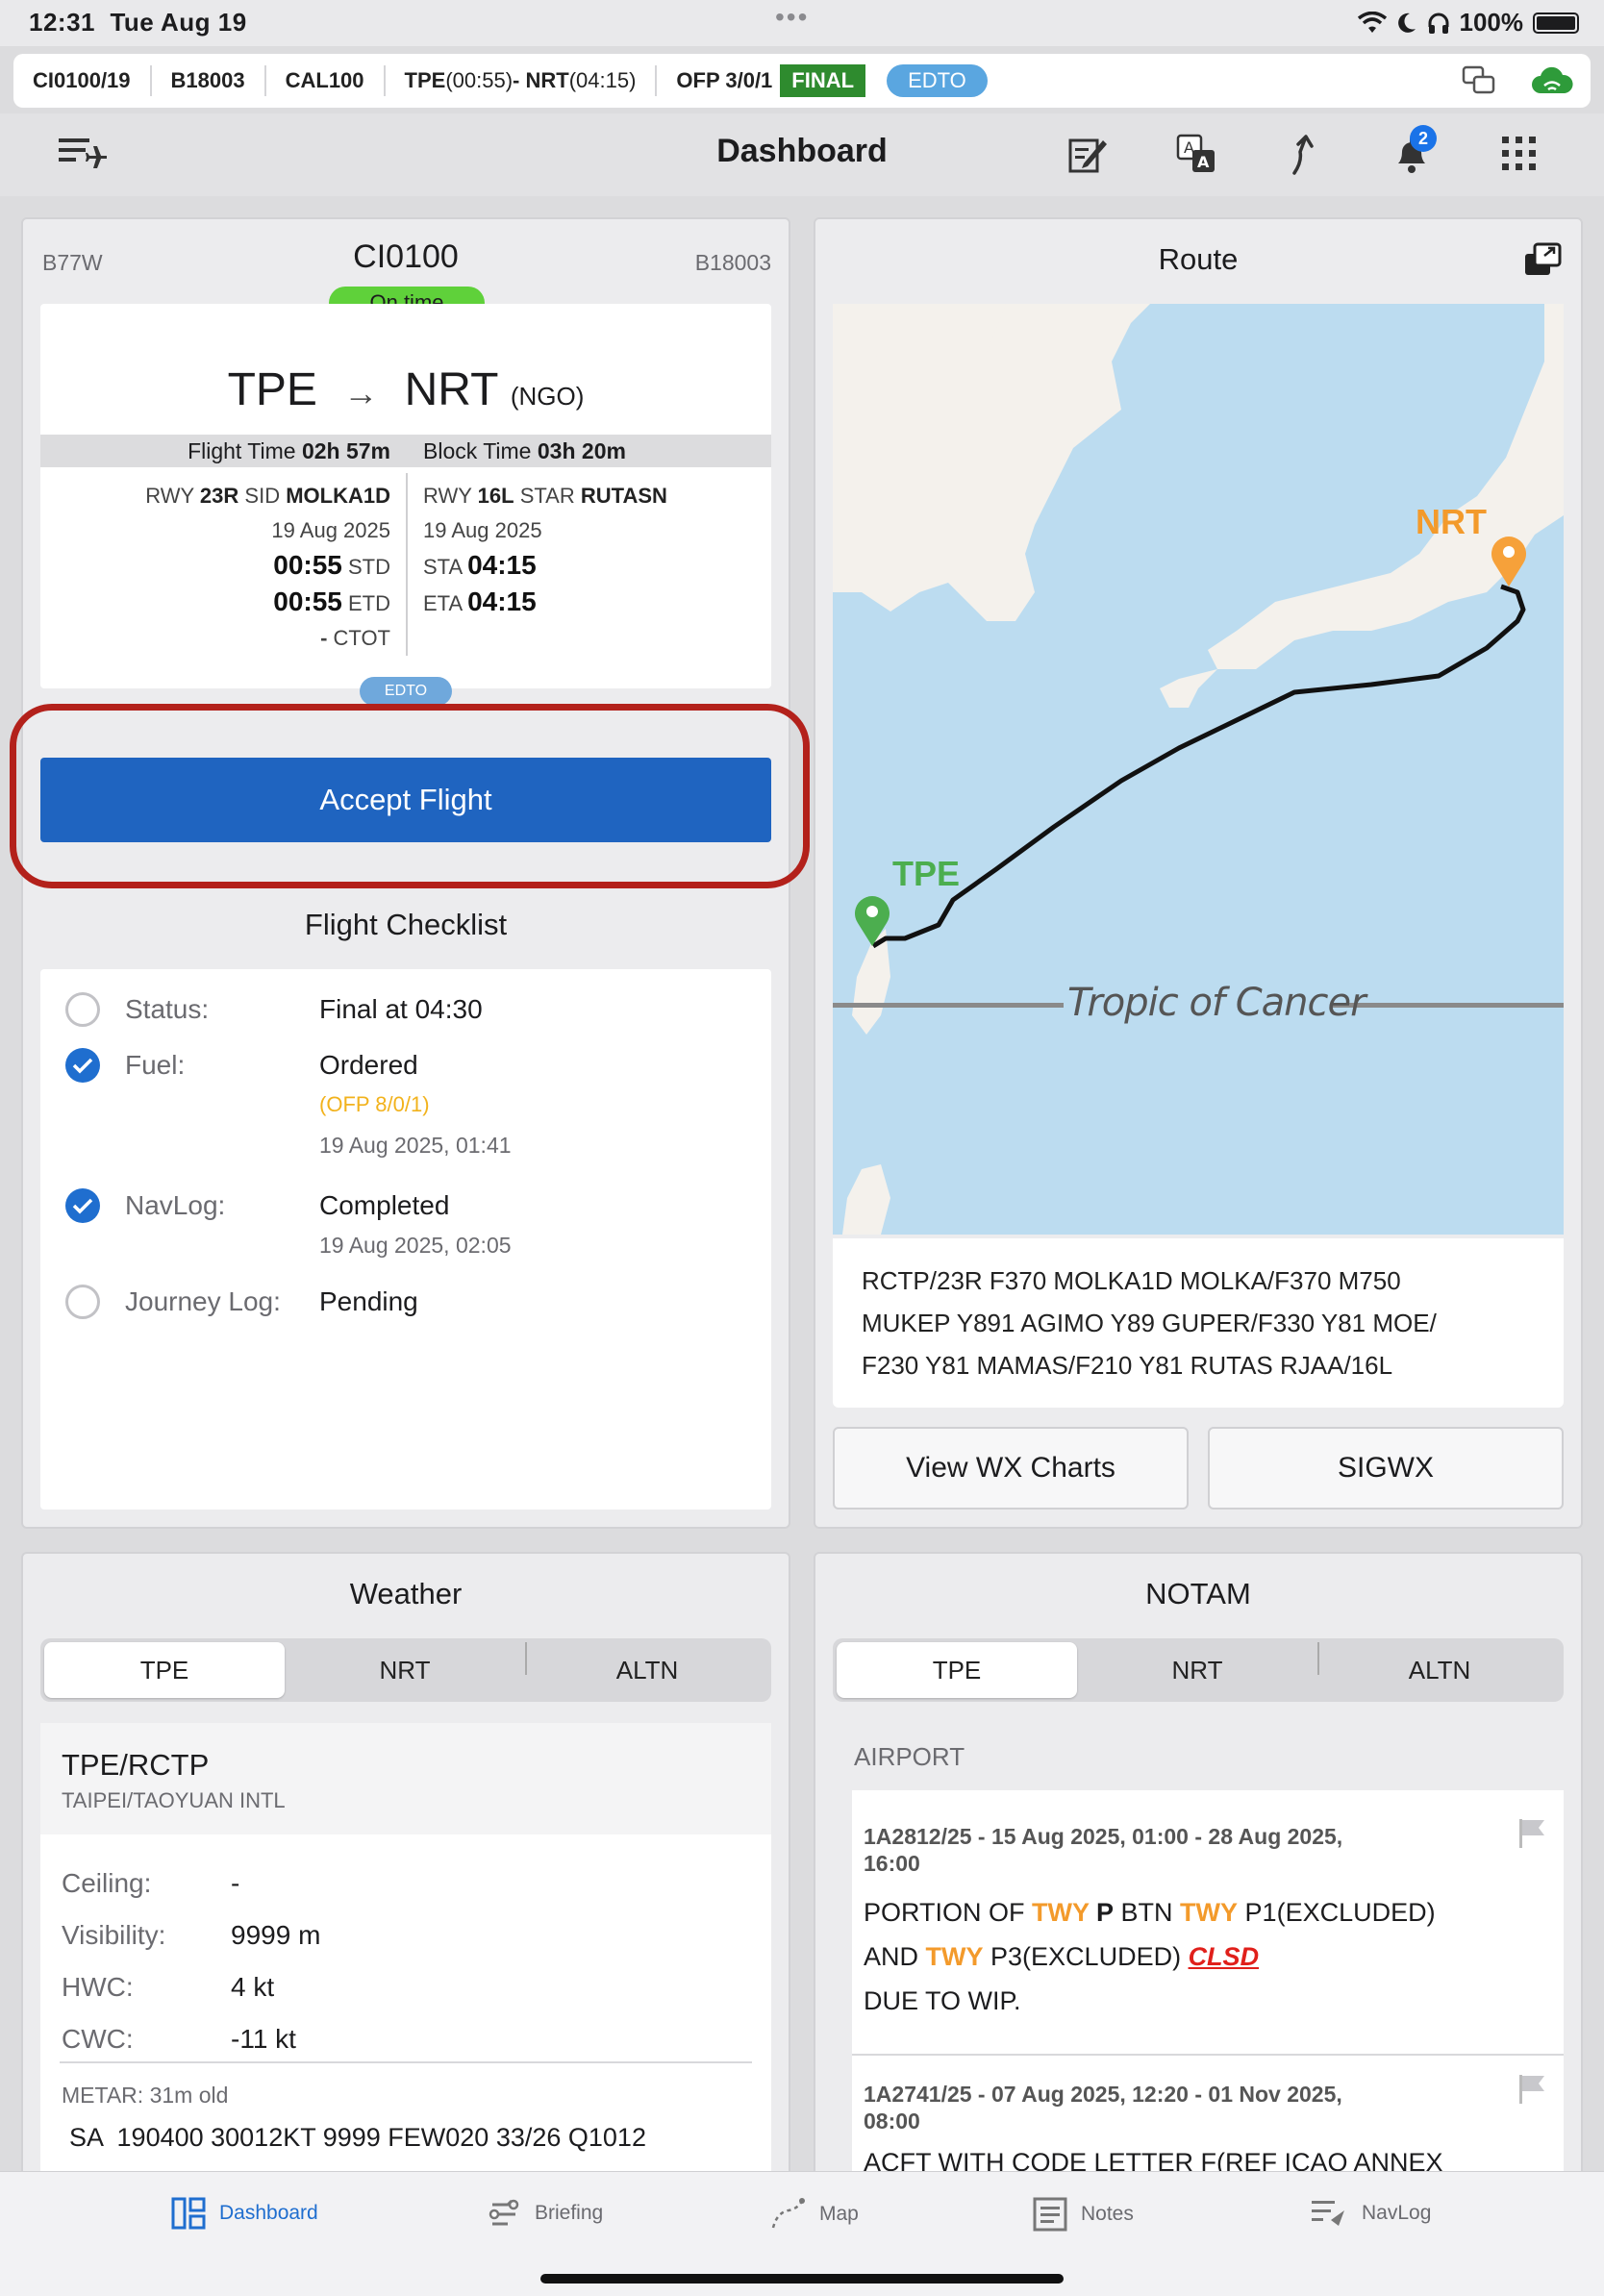 The image size is (1604, 2296). Describe the element at coordinates (406, 691) in the screenshot. I see `edto-tag: EDTO` at that location.